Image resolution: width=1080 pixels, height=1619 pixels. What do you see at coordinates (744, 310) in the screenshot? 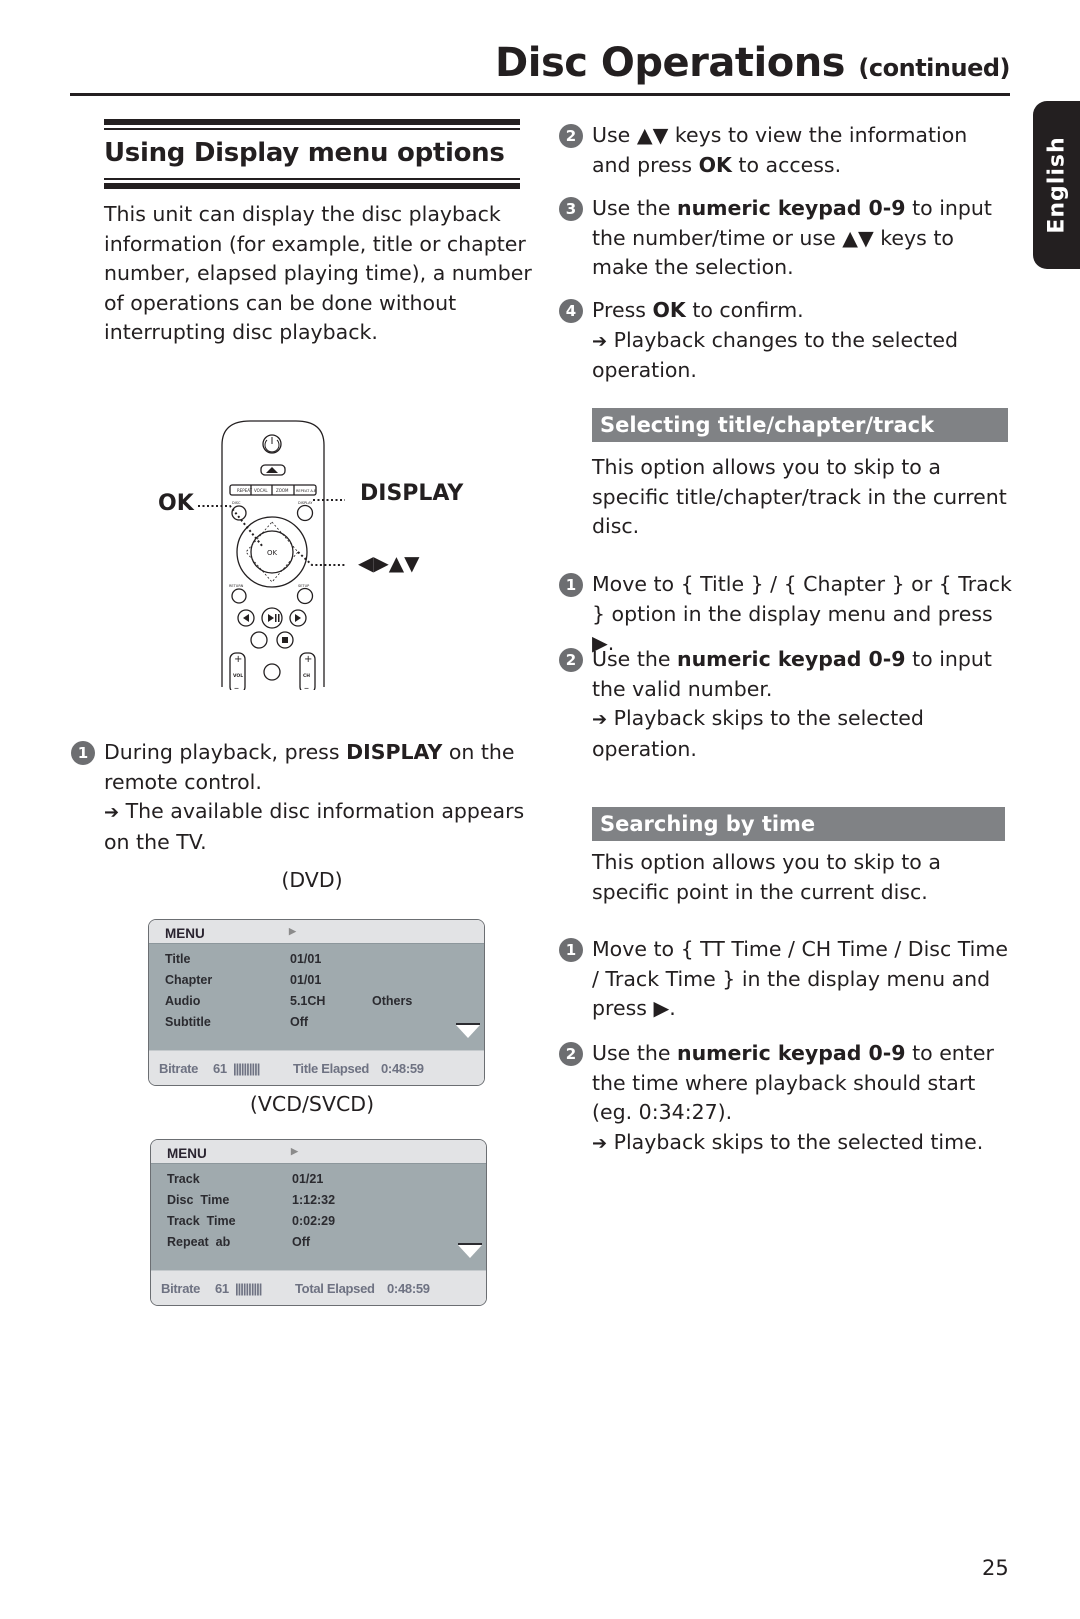
I see `step-text: to confirm.` at bounding box center [744, 310].